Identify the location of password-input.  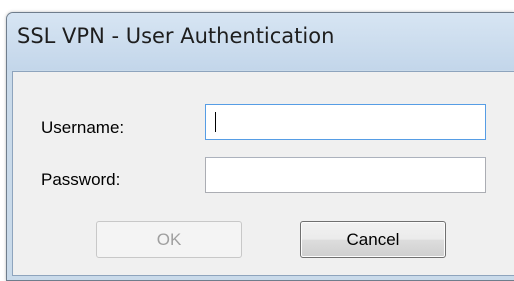
(345, 175).